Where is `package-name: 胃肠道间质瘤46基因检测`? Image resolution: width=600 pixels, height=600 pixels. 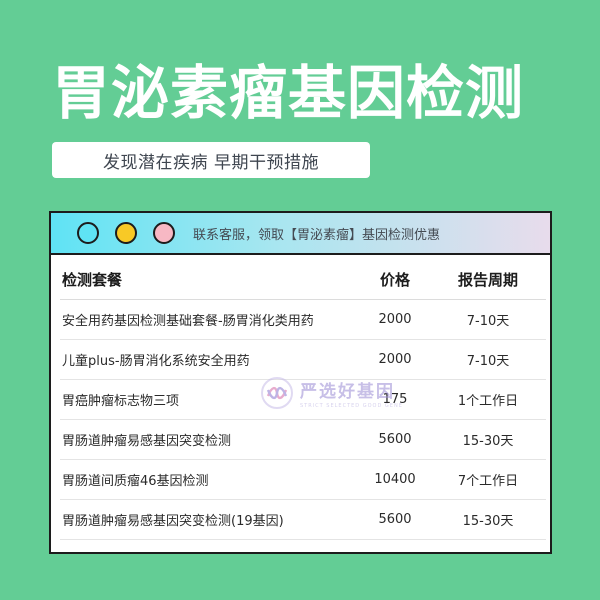 package-name: 胃肠道间质瘤46基因检测 is located at coordinates (210, 479).